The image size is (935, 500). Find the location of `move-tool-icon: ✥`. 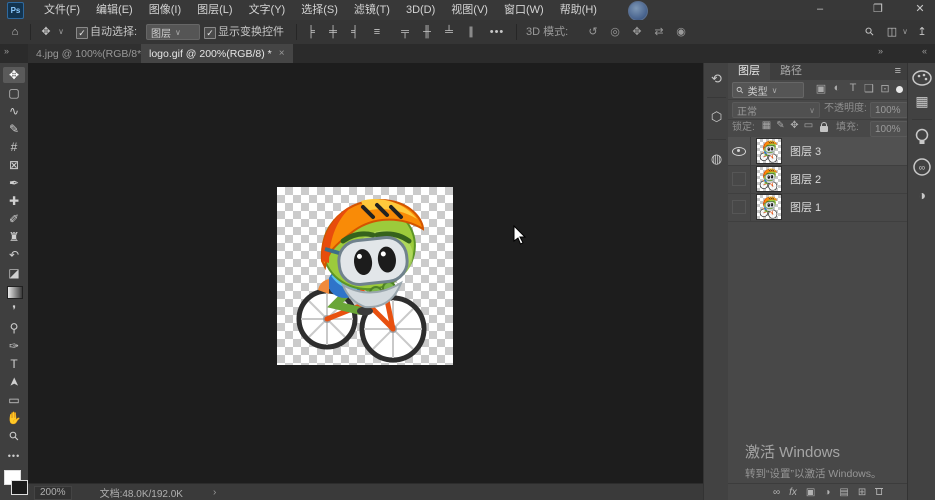

move-tool-icon: ✥ is located at coordinates (46, 32).